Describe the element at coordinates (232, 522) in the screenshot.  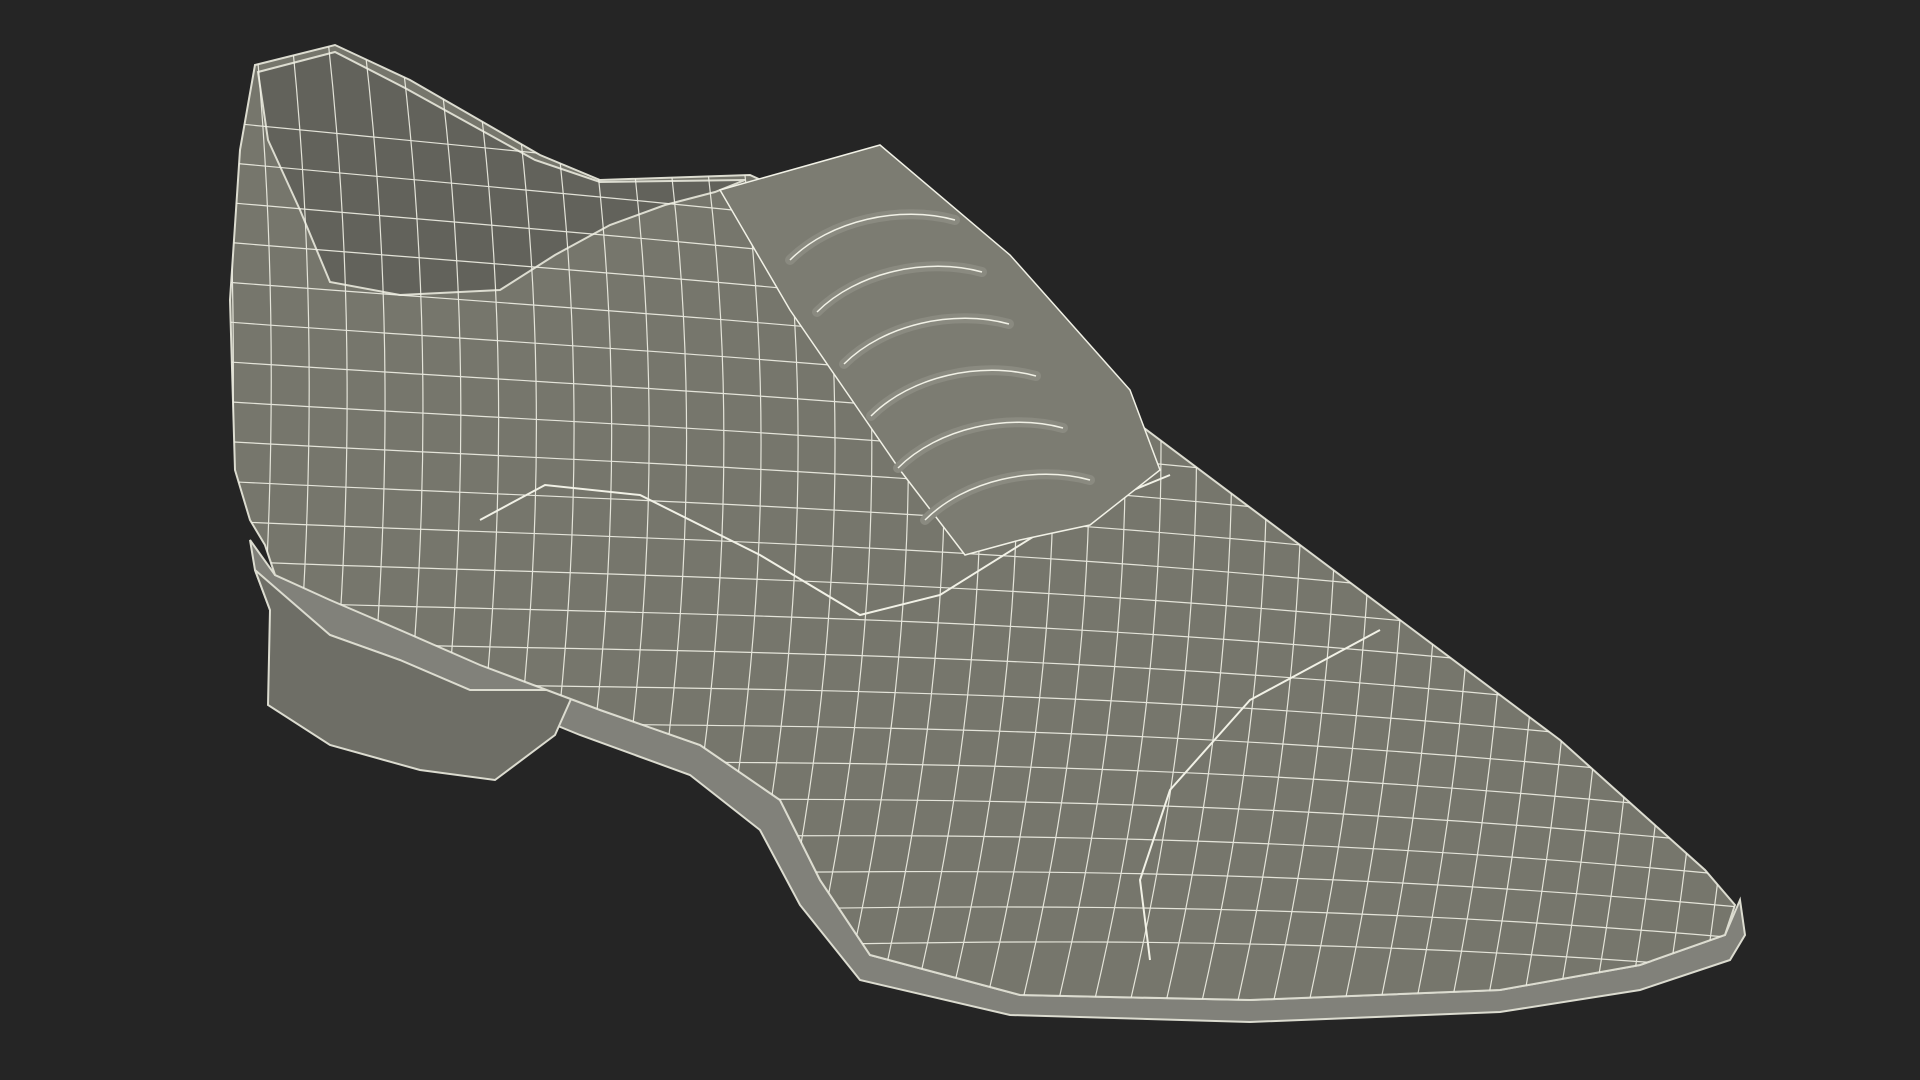
I see `mesh-edge` at that location.